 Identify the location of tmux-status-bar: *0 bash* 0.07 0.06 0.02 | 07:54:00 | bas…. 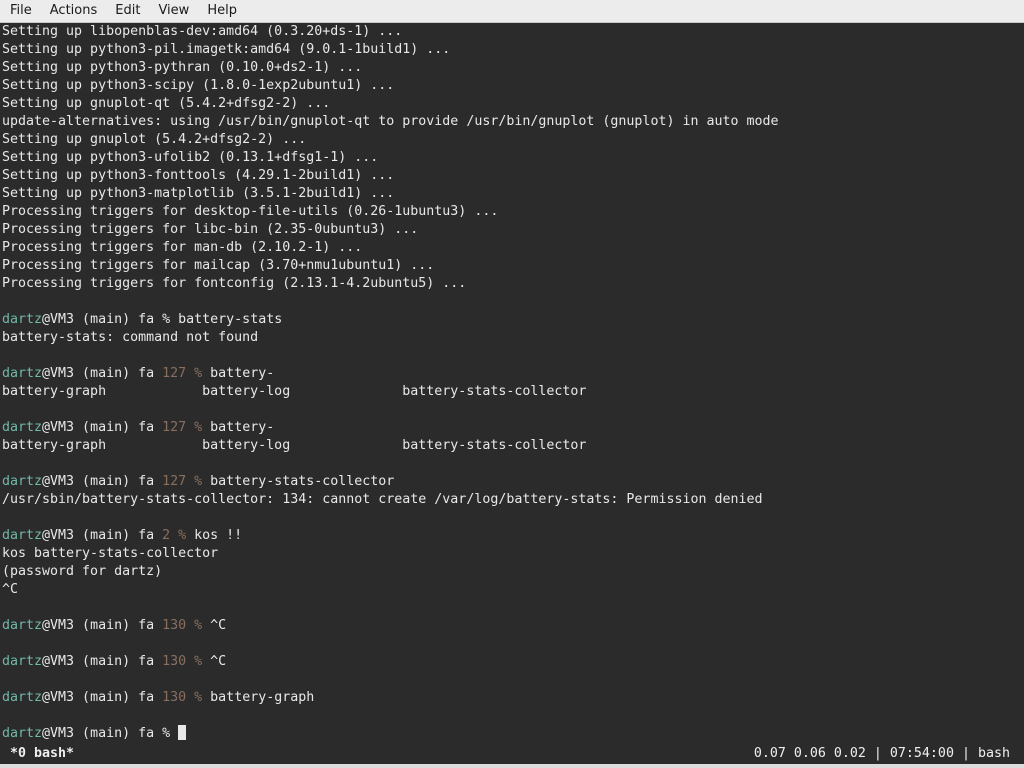
(512, 754).